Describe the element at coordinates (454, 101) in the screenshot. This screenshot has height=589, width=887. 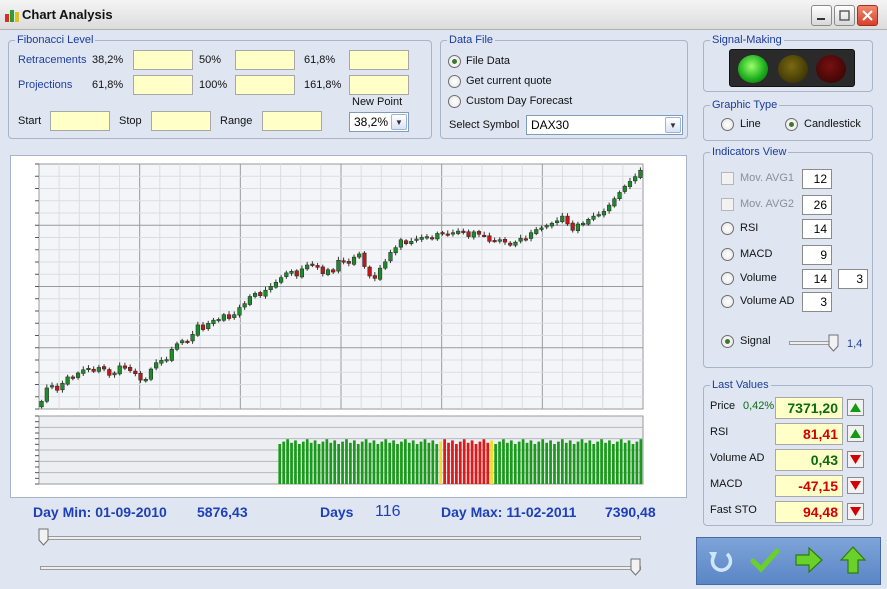
I see `custom-day-forecast-radio` at that location.